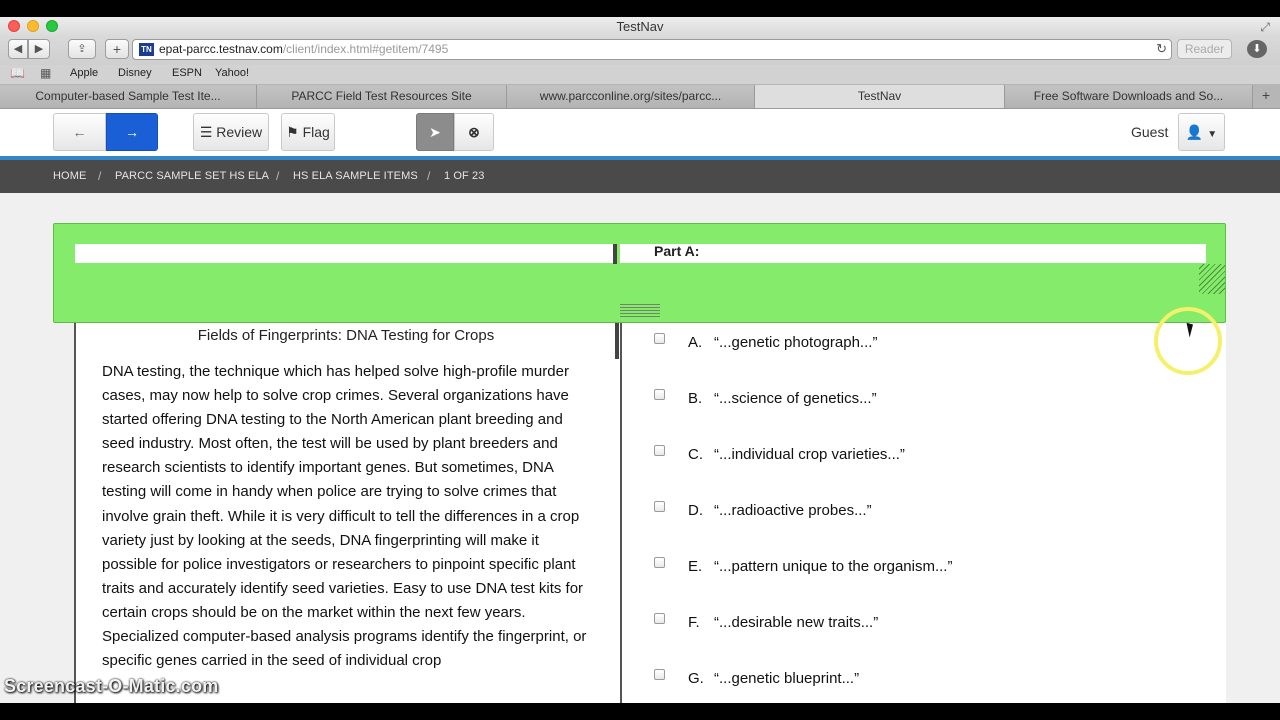  I want to click on browser-back-button: ◀, so click(18, 49).